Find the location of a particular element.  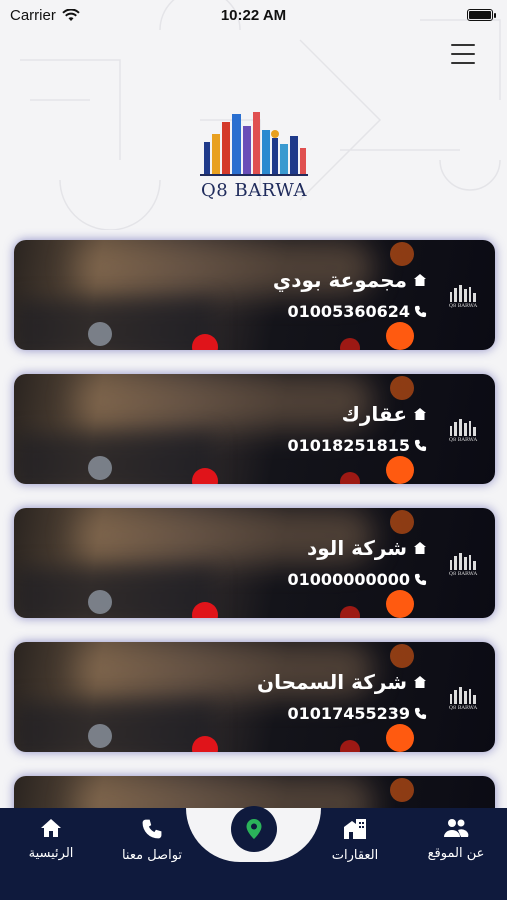

company-name: عقارك is located at coordinates (374, 414).